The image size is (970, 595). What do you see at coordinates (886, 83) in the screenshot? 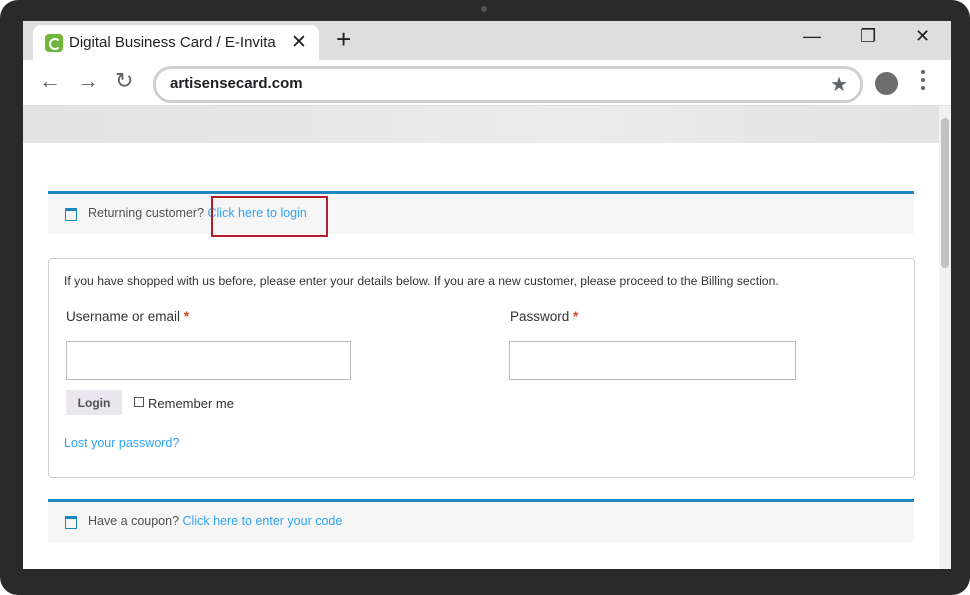
I see `profile-avatar-icon` at bounding box center [886, 83].